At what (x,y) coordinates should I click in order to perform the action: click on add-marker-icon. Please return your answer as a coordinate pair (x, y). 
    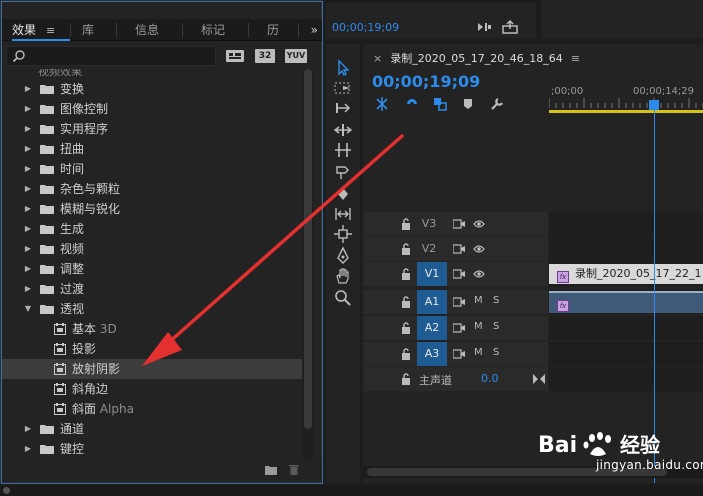
    Looking at the image, I should click on (468, 104).